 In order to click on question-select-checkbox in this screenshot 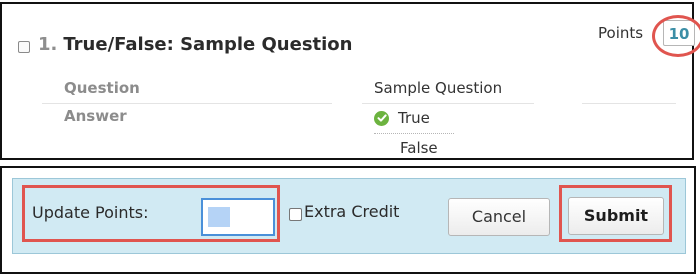, I will do `click(24, 47)`.